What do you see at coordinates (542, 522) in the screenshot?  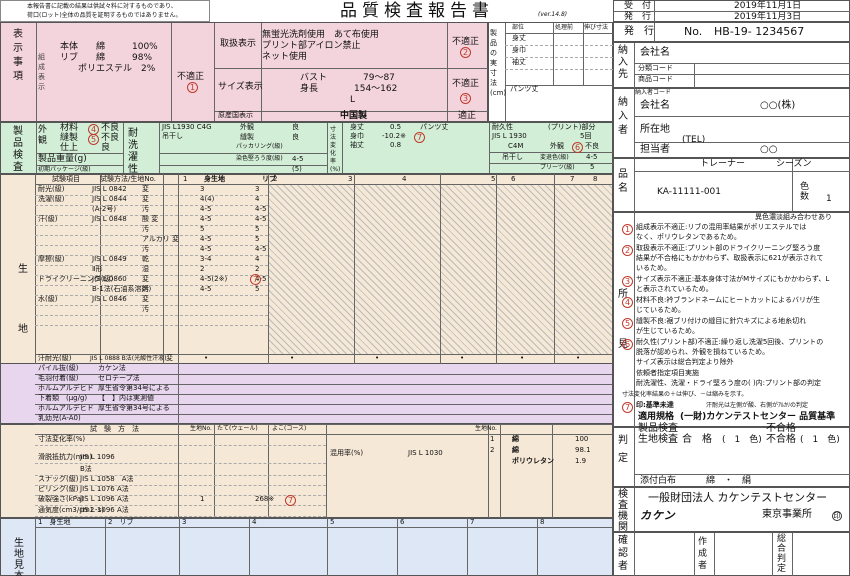 I see `sample-col: 8` at bounding box center [542, 522].